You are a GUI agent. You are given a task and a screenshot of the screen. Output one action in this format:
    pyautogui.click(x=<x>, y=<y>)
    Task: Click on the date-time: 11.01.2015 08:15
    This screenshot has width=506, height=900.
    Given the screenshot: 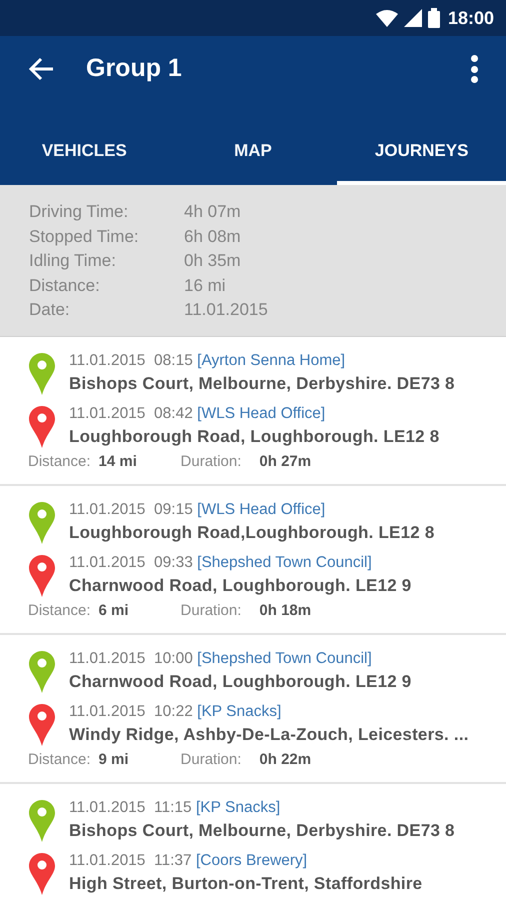 What is the action you would take?
    pyautogui.click(x=131, y=360)
    